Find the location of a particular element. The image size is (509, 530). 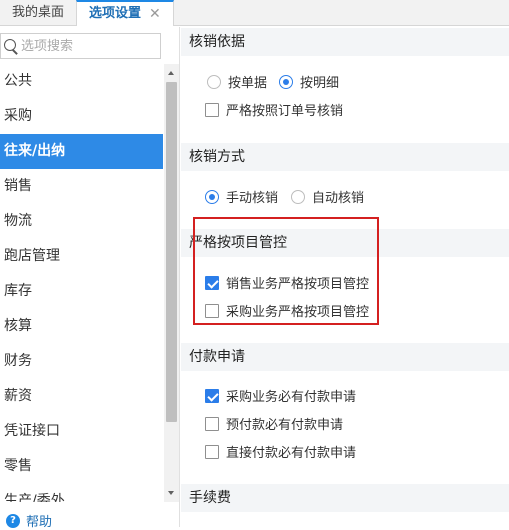

checkbox-purchase-payment-request: 采购业务必有付款申请 is located at coordinates (280, 395).